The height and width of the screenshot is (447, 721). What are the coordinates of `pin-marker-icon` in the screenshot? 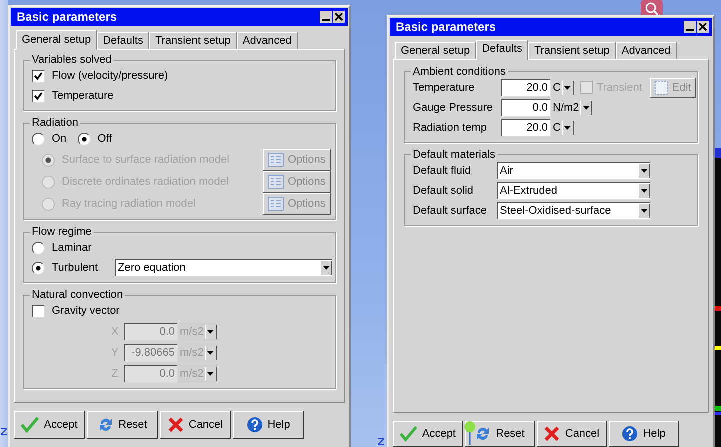 It's located at (470, 433).